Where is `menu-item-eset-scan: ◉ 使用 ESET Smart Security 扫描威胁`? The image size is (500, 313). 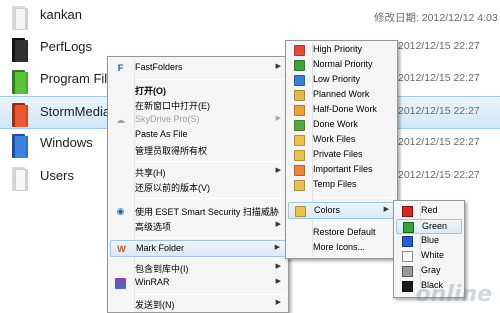
menu-item-eset-scan: ◉ 使用 ESET Smart Security 扫描威胁 is located at coordinates (198, 211).